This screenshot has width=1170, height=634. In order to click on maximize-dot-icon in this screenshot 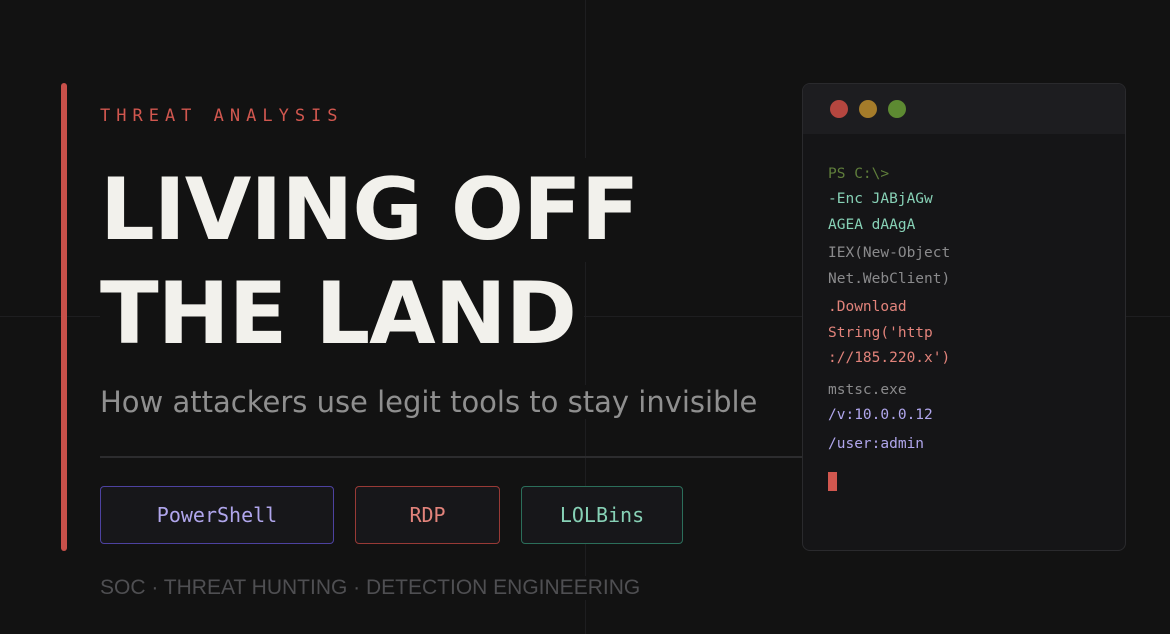, I will do `click(897, 109)`.